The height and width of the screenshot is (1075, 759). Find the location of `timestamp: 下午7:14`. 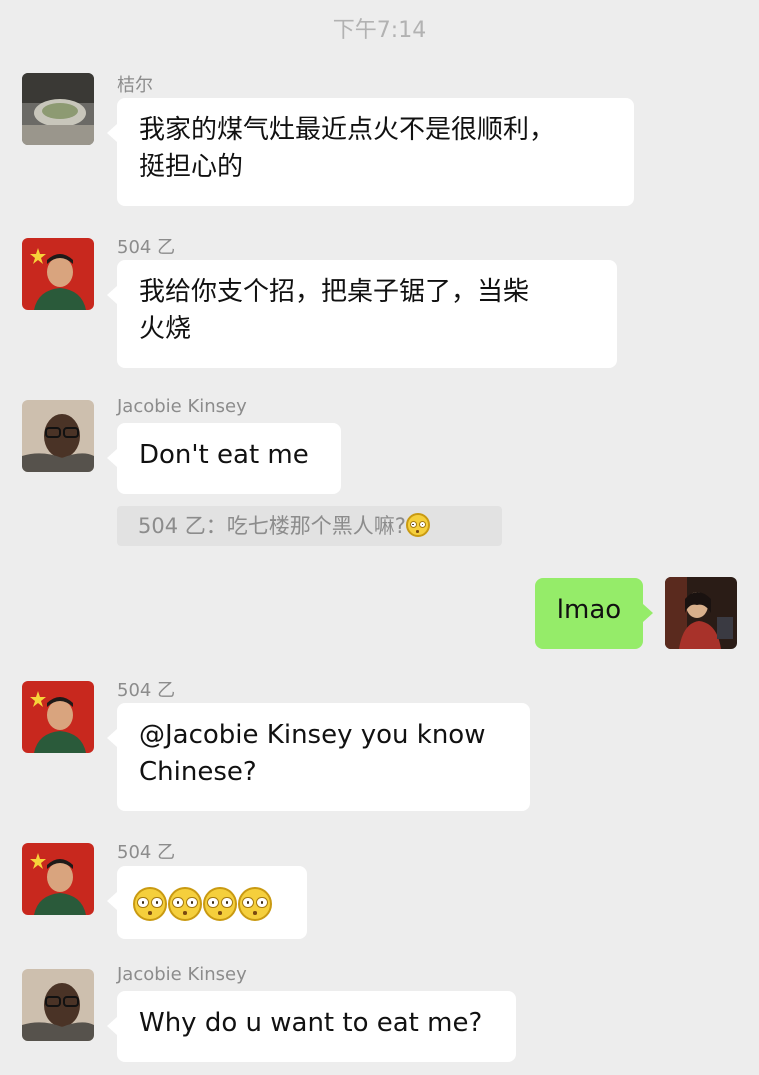

timestamp: 下午7:14 is located at coordinates (379, 30).